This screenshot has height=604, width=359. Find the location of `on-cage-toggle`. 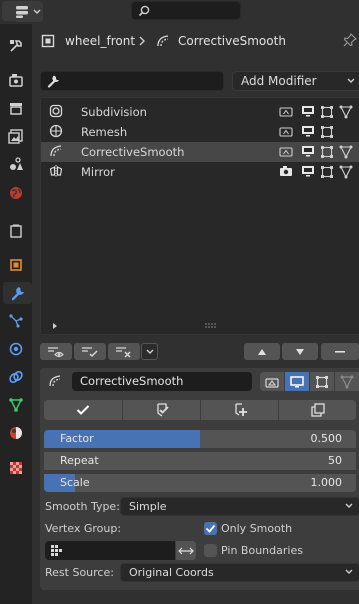

on-cage-toggle is located at coordinates (347, 381).